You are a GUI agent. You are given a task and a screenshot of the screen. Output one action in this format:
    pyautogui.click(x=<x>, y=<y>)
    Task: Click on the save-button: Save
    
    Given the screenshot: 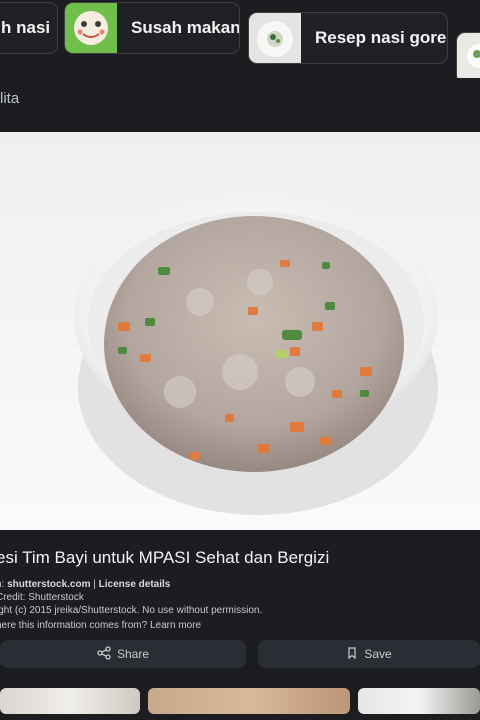 What is the action you would take?
    pyautogui.click(x=369, y=654)
    